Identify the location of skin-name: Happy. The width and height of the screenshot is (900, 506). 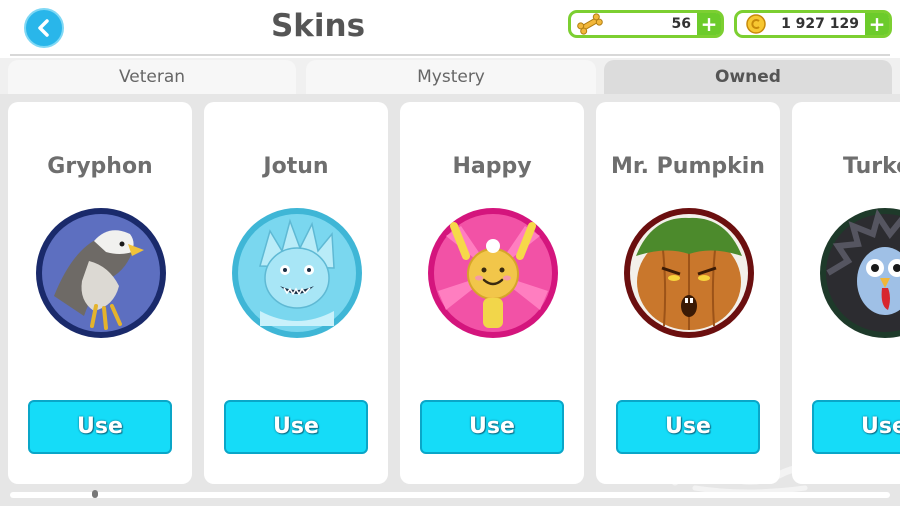
(492, 166).